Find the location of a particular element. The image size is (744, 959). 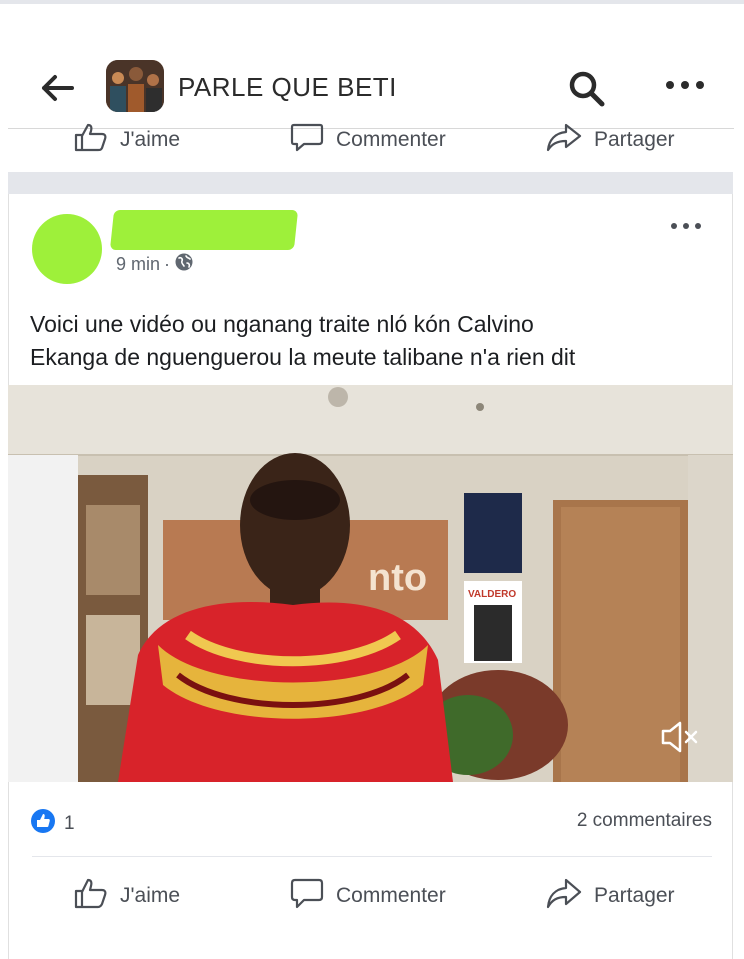

actions-divider is located at coordinates (372, 856).